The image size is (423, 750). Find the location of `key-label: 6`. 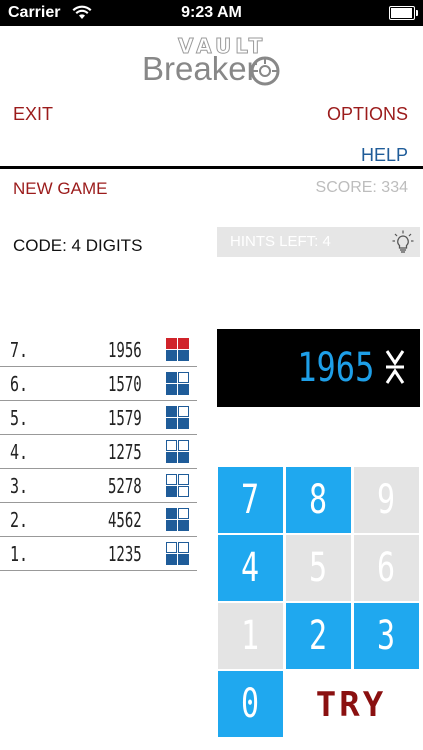

key-label: 6 is located at coordinates (386, 568).